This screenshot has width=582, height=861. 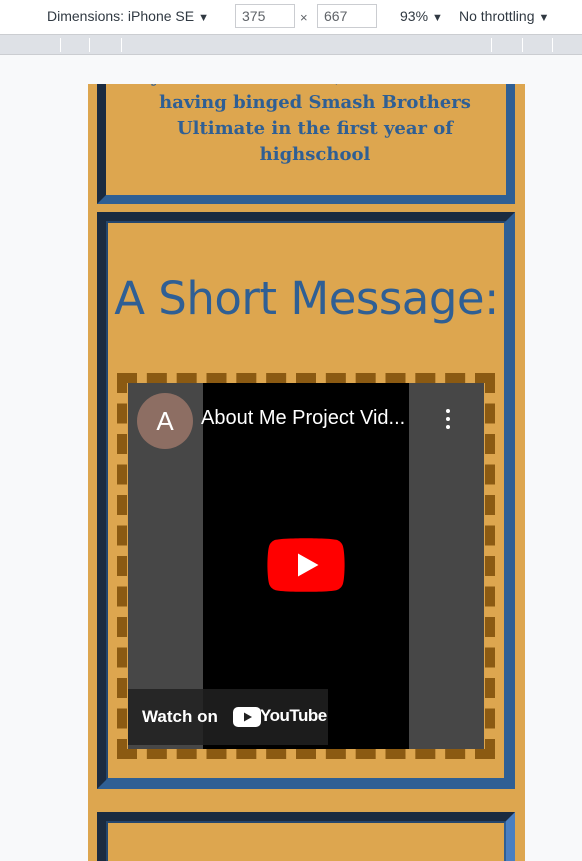 What do you see at coordinates (121, 16) in the screenshot?
I see `device-label: Dimensions: iPhone SE` at bounding box center [121, 16].